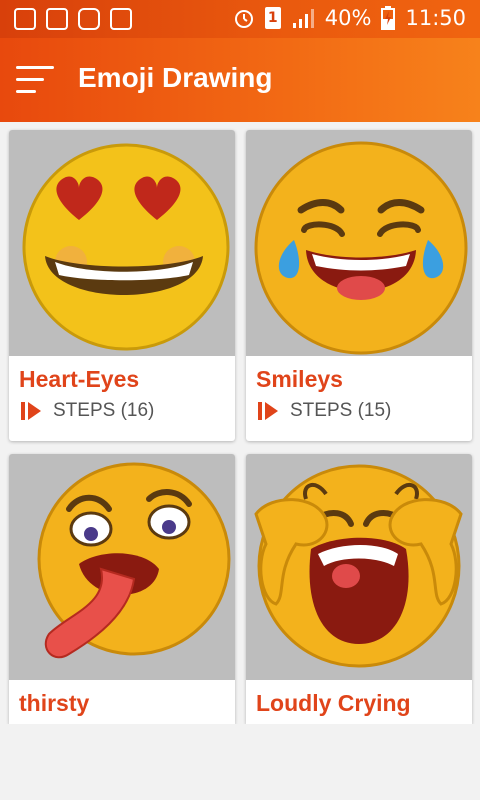  Describe the element at coordinates (240, 762) in the screenshot. I see `empty-bottom-area` at that location.